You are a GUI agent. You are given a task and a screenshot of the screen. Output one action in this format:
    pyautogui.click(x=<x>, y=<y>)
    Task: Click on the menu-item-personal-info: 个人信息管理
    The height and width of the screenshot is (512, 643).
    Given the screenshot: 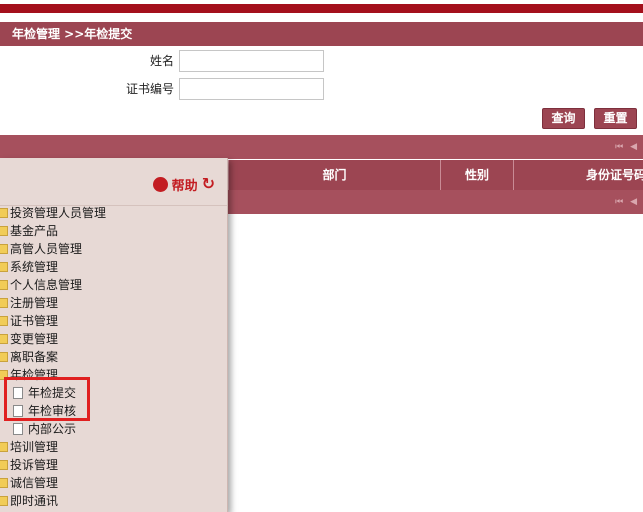 What is the action you would take?
    pyautogui.click(x=113, y=285)
    